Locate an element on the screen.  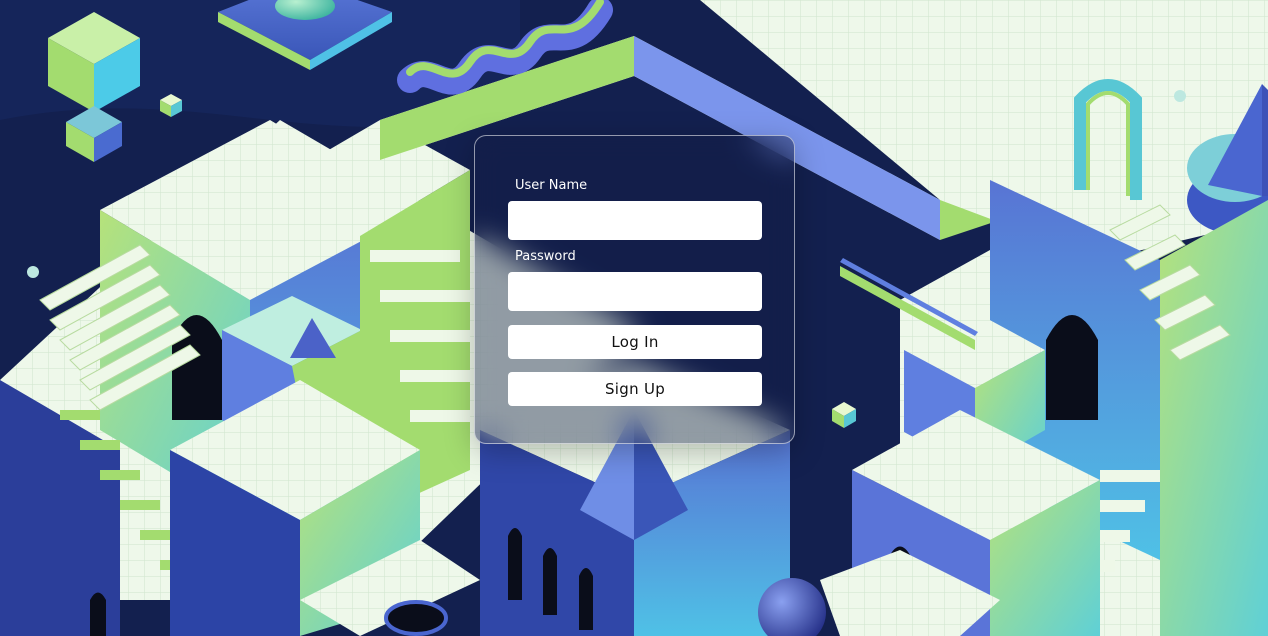
password-input is located at coordinates (635, 291).